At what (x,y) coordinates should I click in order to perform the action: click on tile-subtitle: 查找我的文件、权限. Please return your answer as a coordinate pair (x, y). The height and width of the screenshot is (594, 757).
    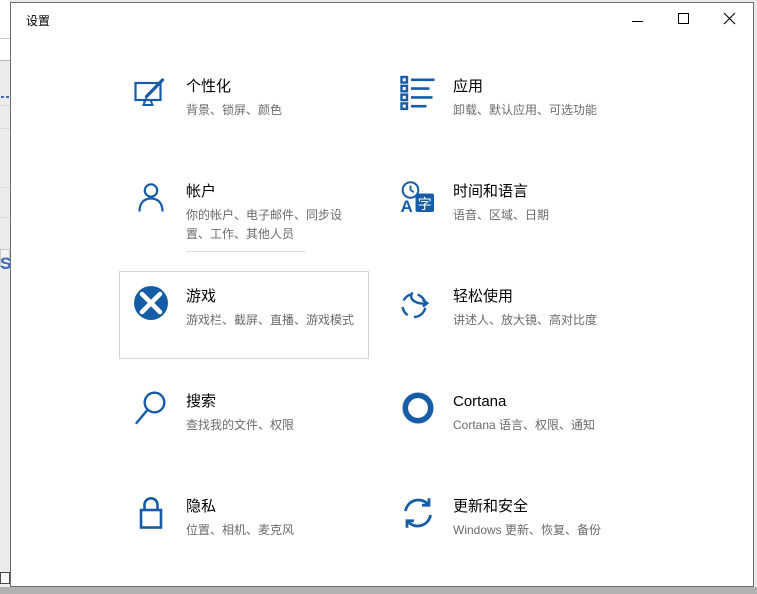
    Looking at the image, I should click on (240, 425).